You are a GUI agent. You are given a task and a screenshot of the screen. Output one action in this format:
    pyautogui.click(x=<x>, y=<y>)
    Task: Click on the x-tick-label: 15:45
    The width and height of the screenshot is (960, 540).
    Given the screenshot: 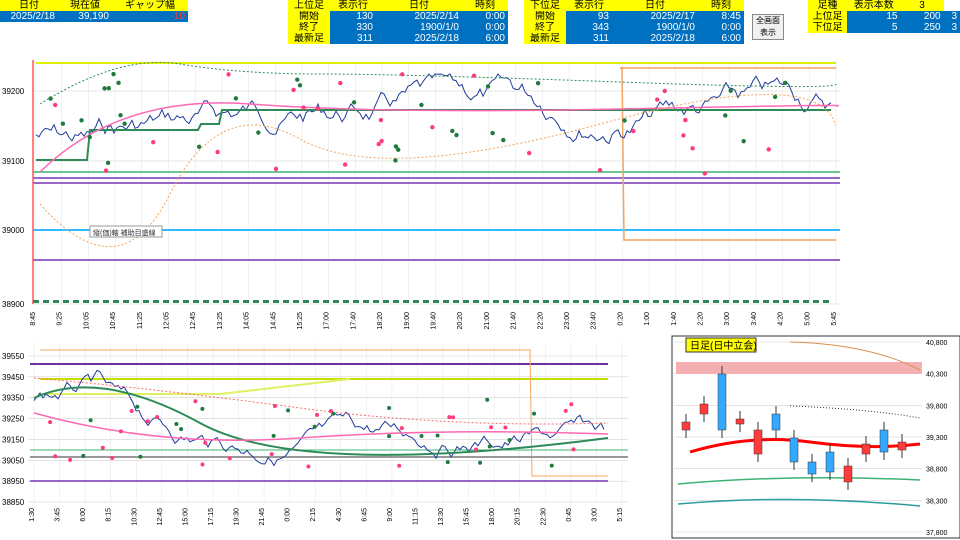 What is the action you would take?
    pyautogui.click(x=467, y=517)
    